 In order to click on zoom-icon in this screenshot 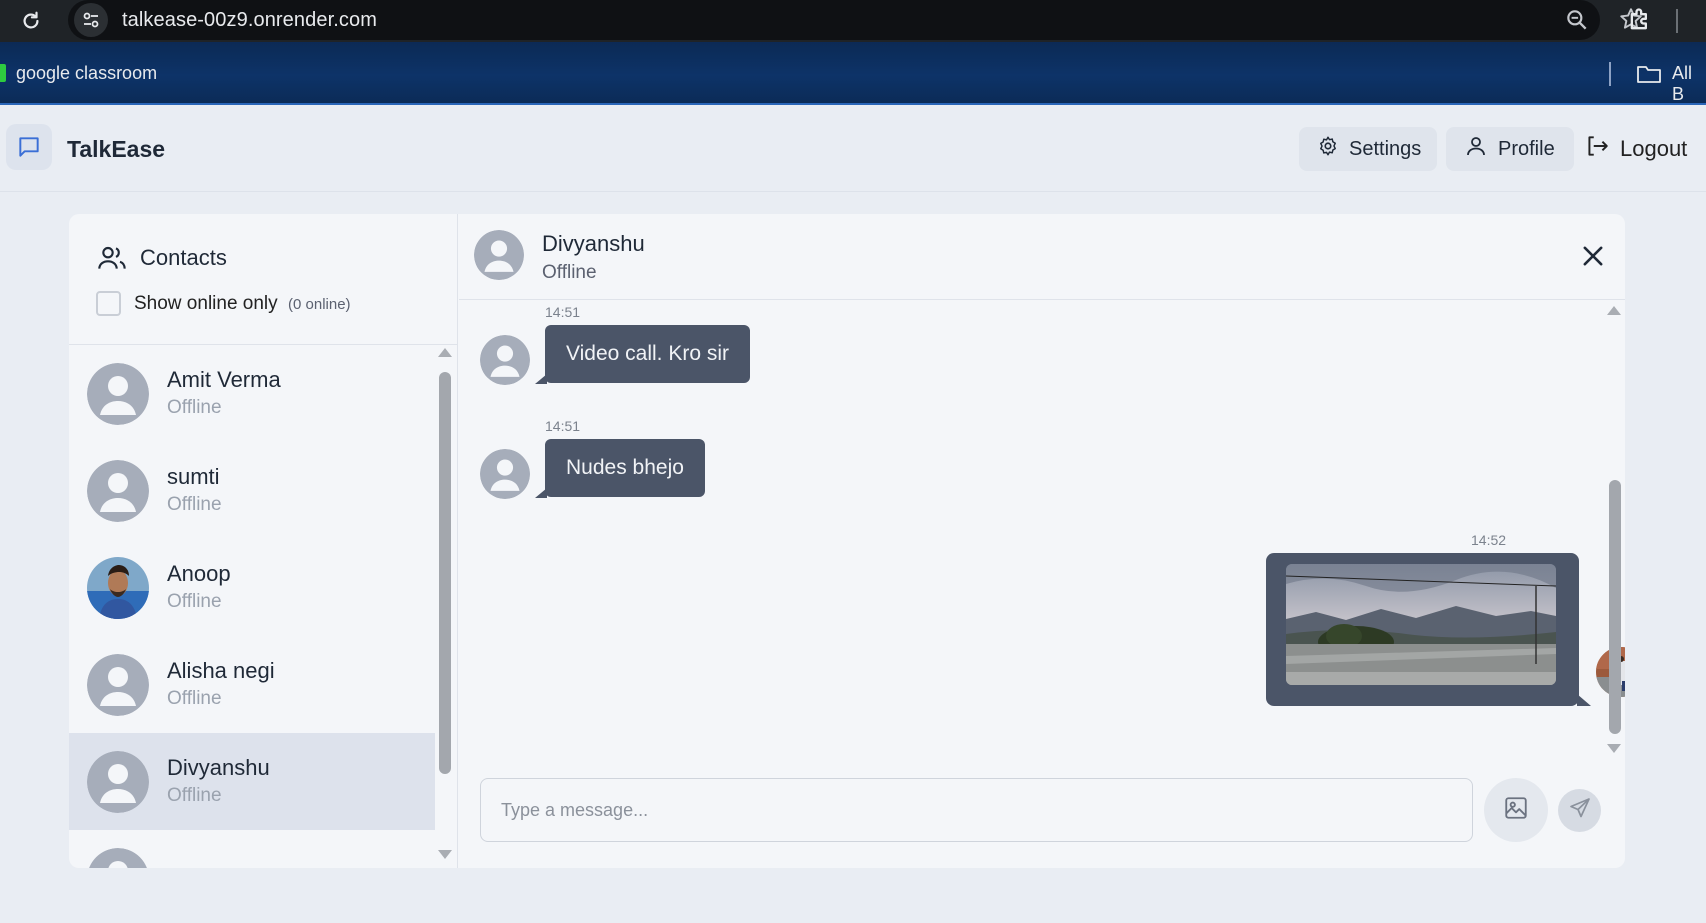, I will do `click(1577, 22)`.